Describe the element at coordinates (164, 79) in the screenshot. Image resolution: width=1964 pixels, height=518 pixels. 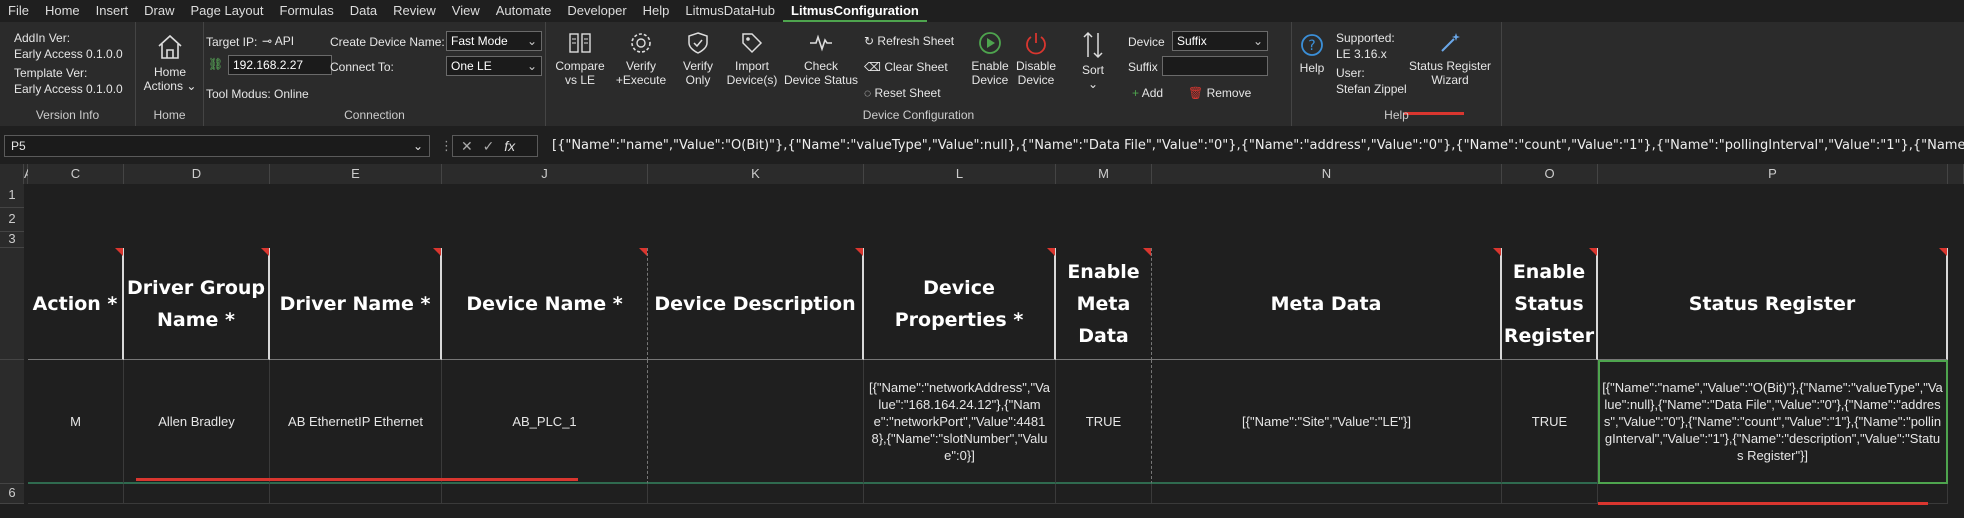
I see `home-actions-label: Home Actions` at that location.